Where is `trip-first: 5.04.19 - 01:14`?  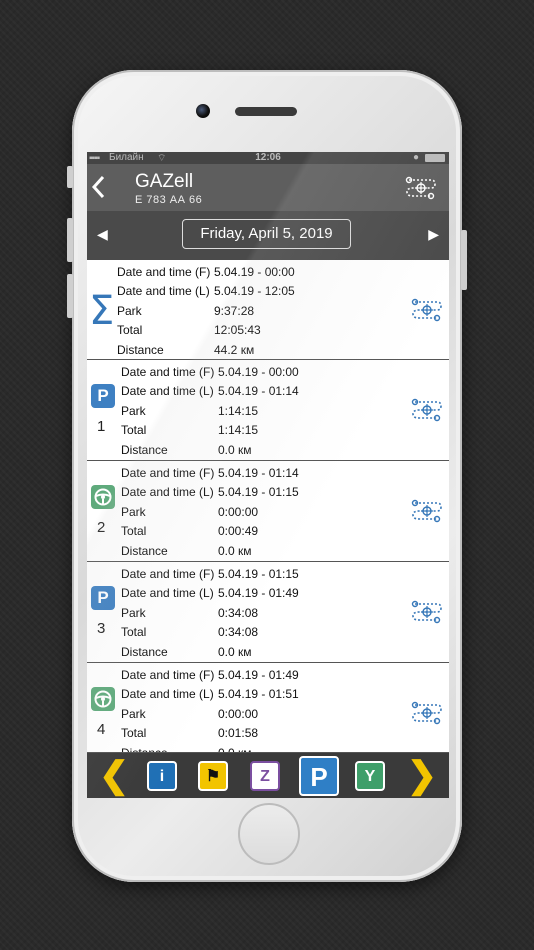 trip-first: 5.04.19 - 01:14 is located at coordinates (258, 473).